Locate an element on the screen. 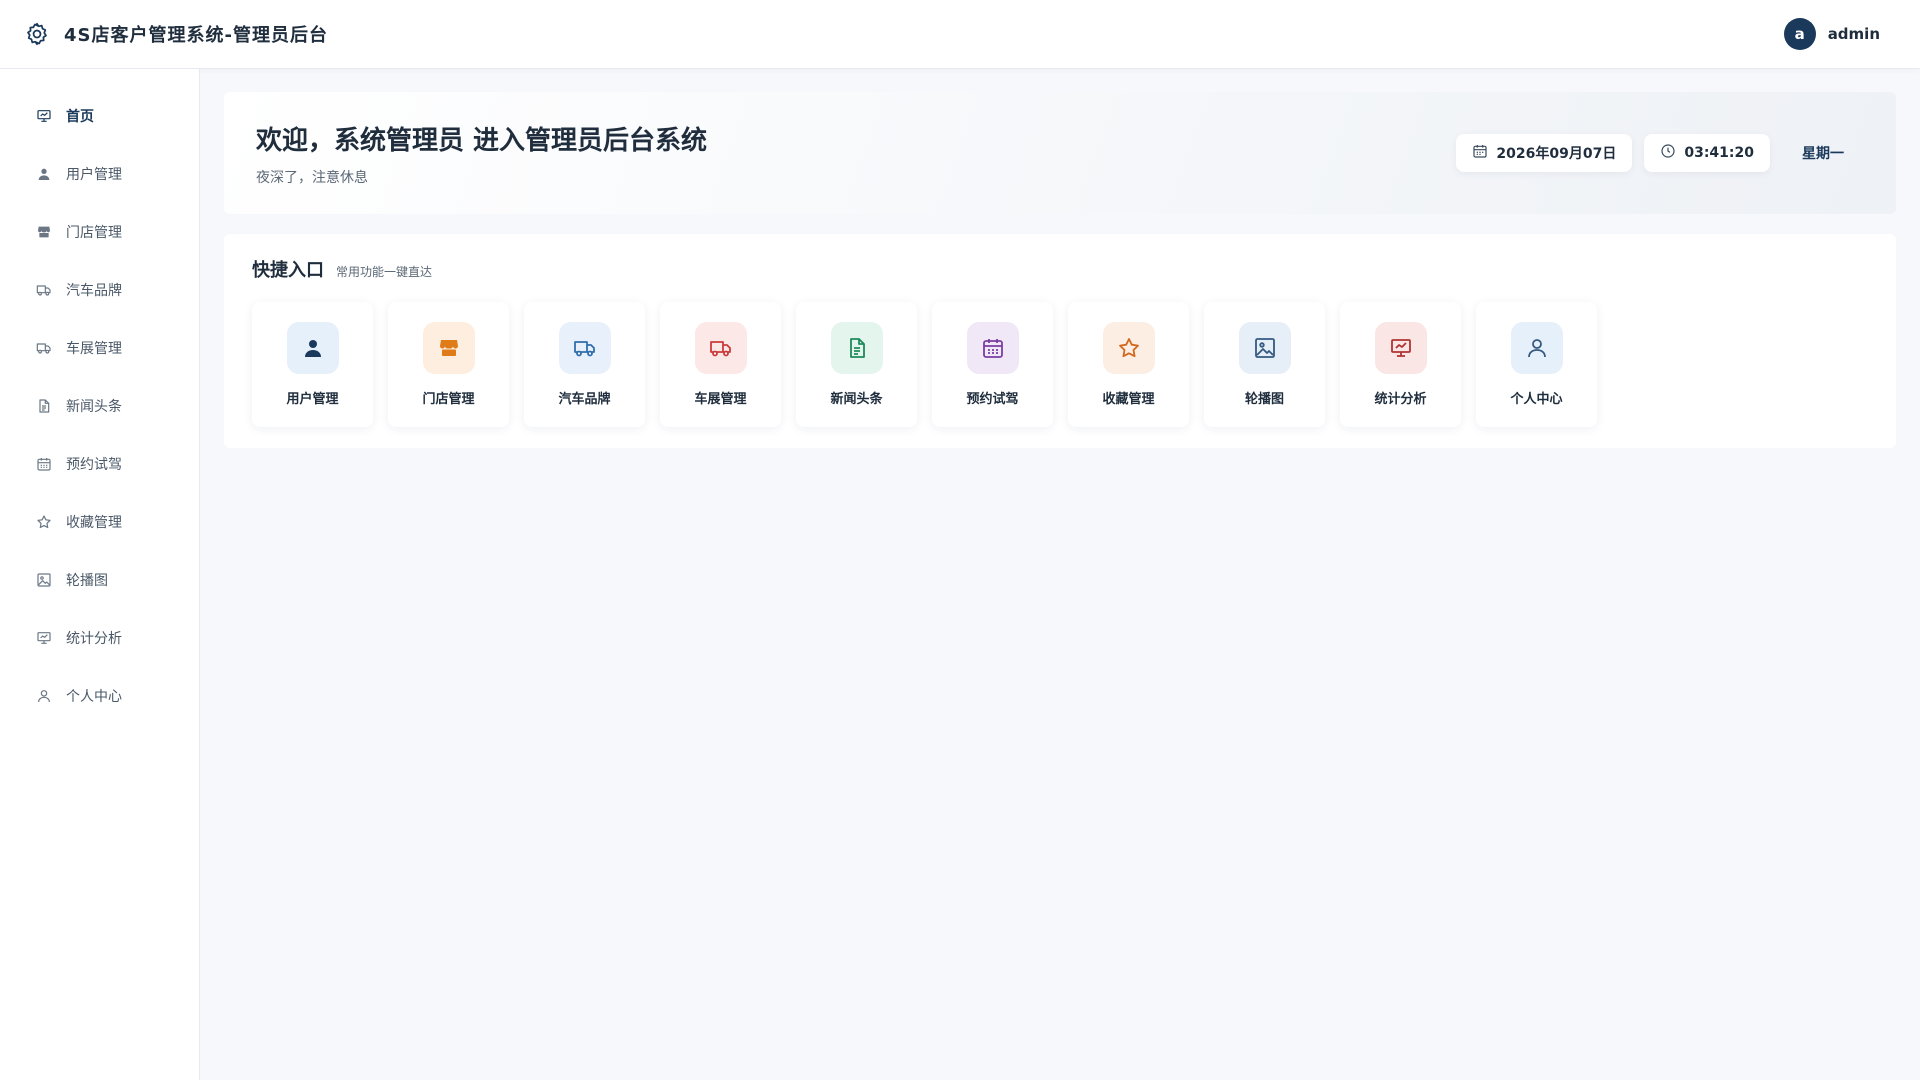 The height and width of the screenshot is (1080, 1920). sidebar-item-label: 轮播图 is located at coordinates (87, 581).